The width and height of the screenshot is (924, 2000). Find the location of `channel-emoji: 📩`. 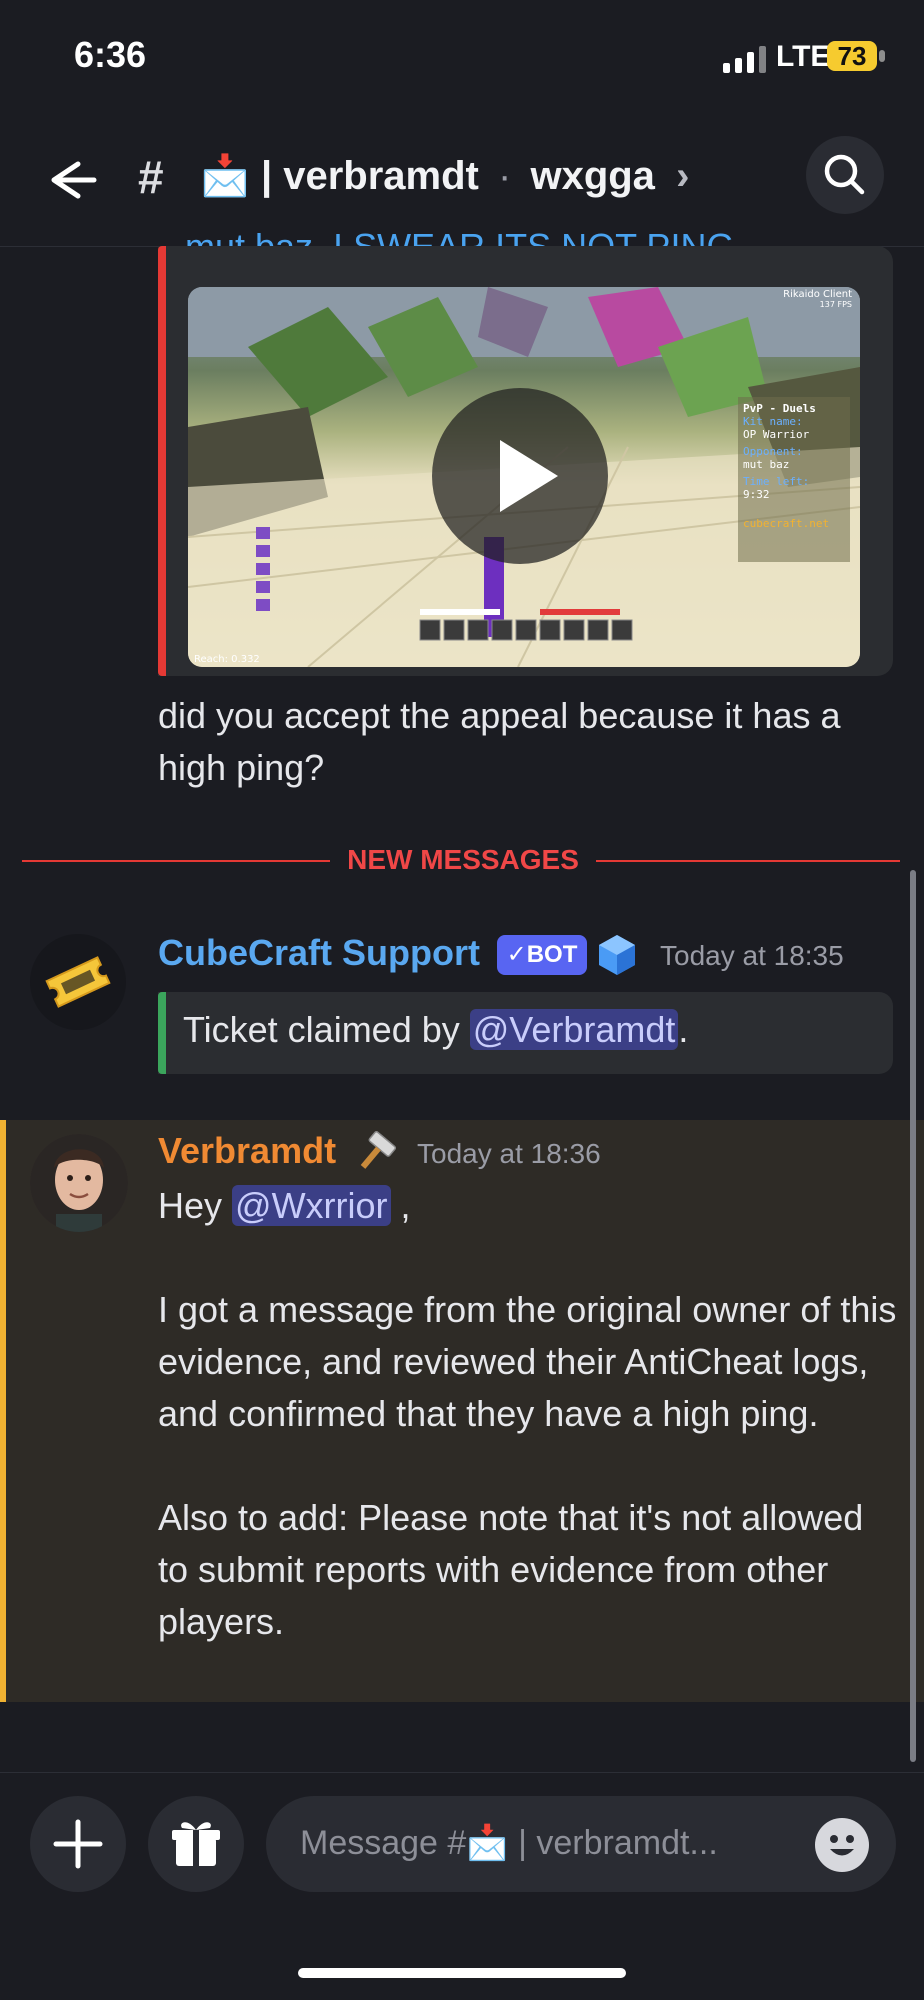

channel-emoji: 📩 is located at coordinates (225, 176).